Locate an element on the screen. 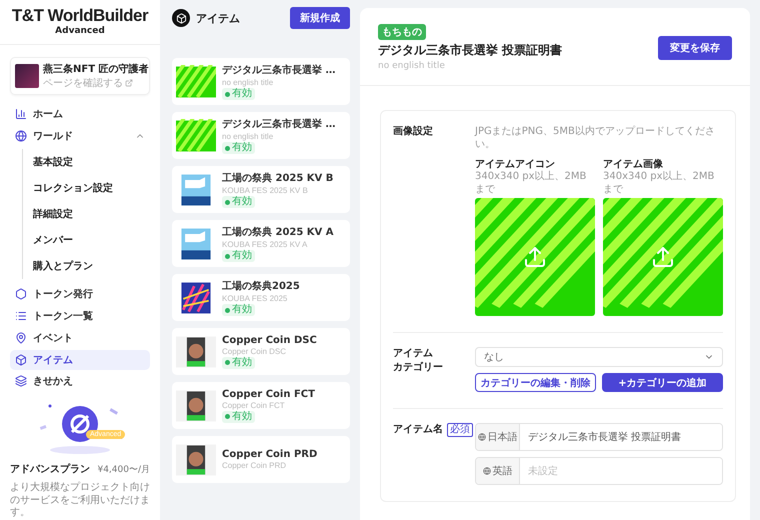 The height and width of the screenshot is (520, 760). section-label: アイテム カテゴリー is located at coordinates (418, 361).